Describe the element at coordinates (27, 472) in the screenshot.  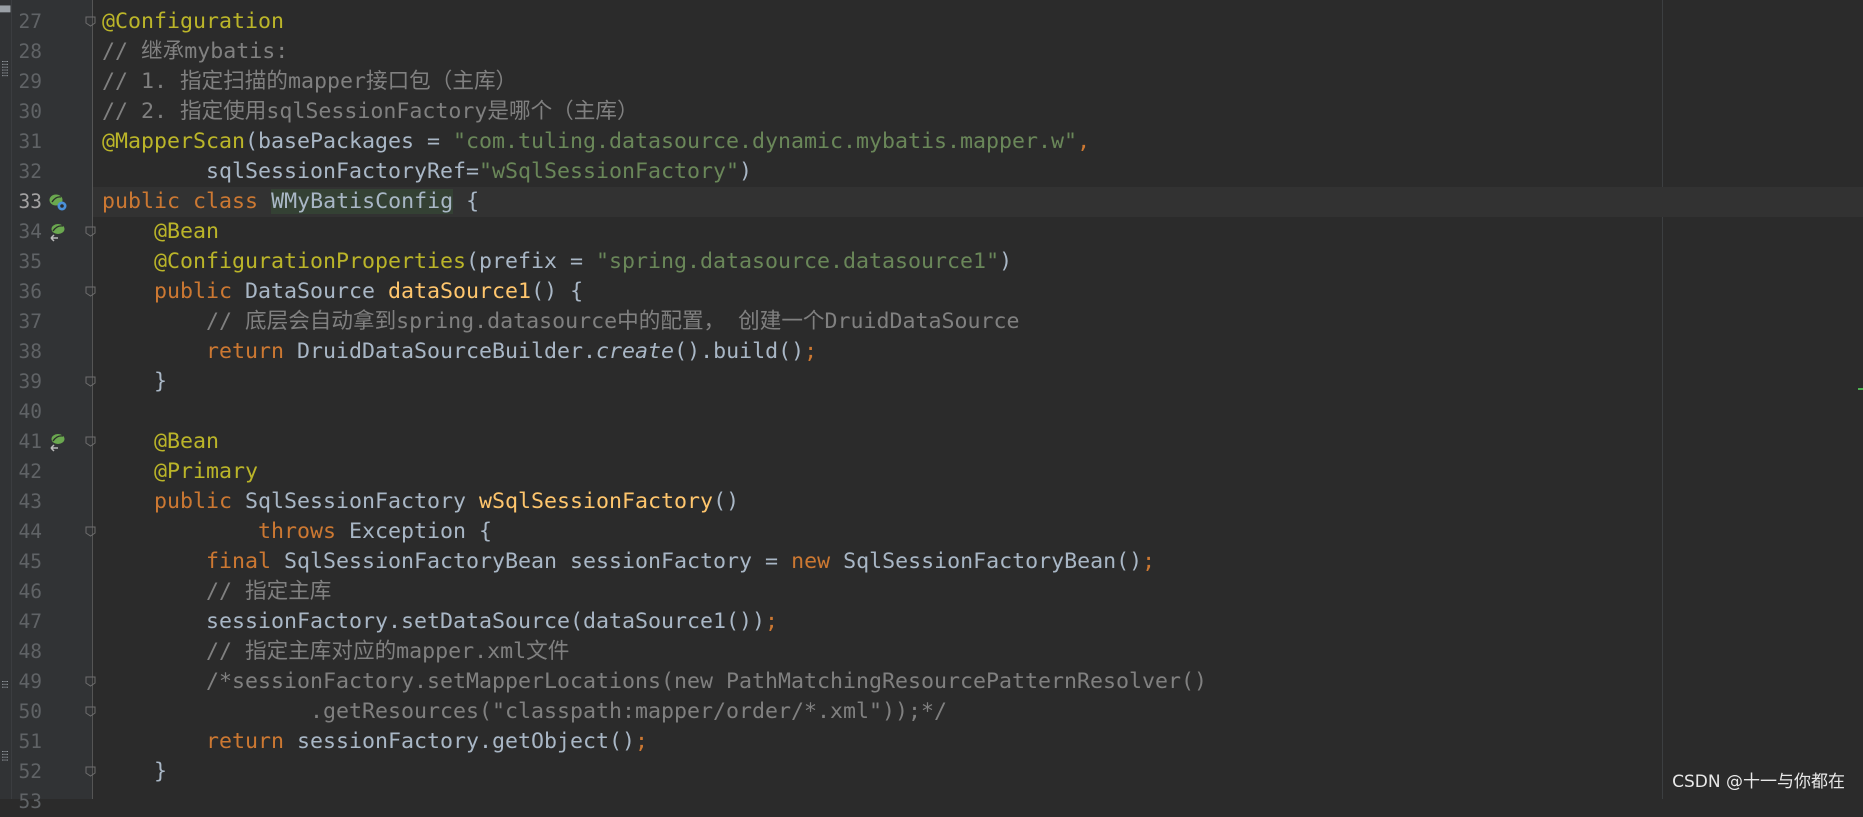
I see `line-number: 42` at that location.